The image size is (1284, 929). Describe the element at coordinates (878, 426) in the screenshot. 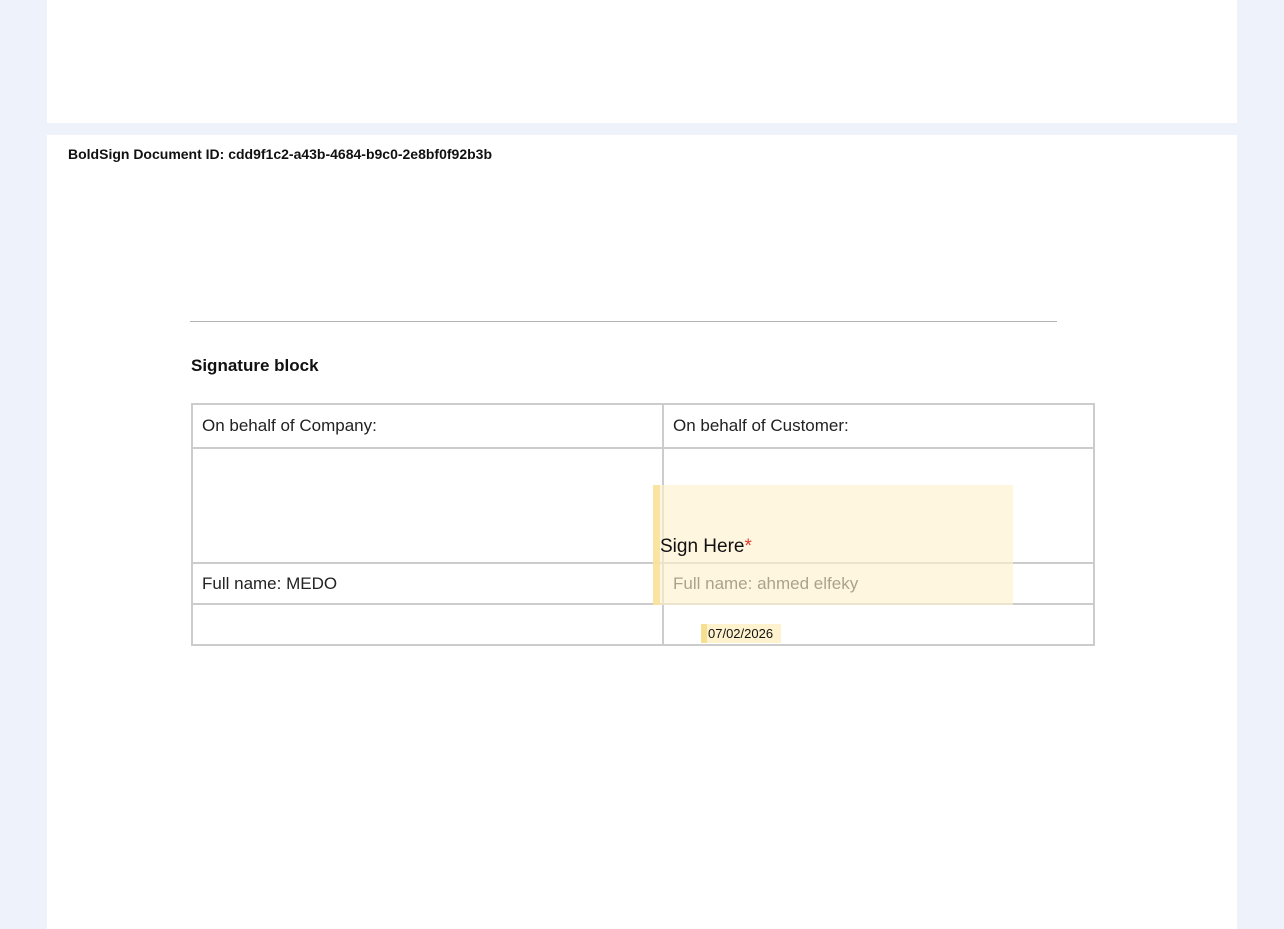

I see `customer-header-cell: On behalf of Customer:` at that location.